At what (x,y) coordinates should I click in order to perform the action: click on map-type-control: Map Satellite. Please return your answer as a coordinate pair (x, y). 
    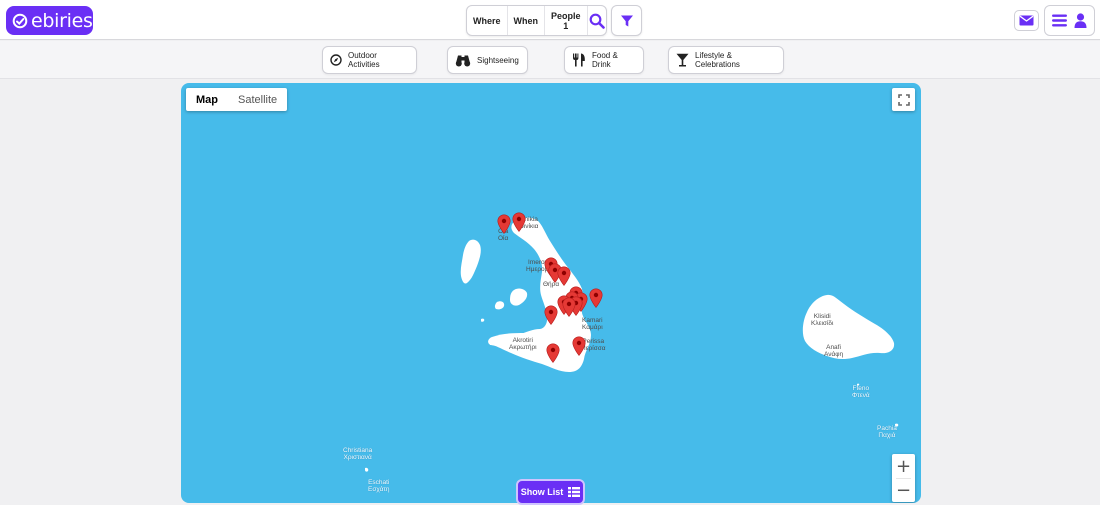
    Looking at the image, I should click on (237, 99).